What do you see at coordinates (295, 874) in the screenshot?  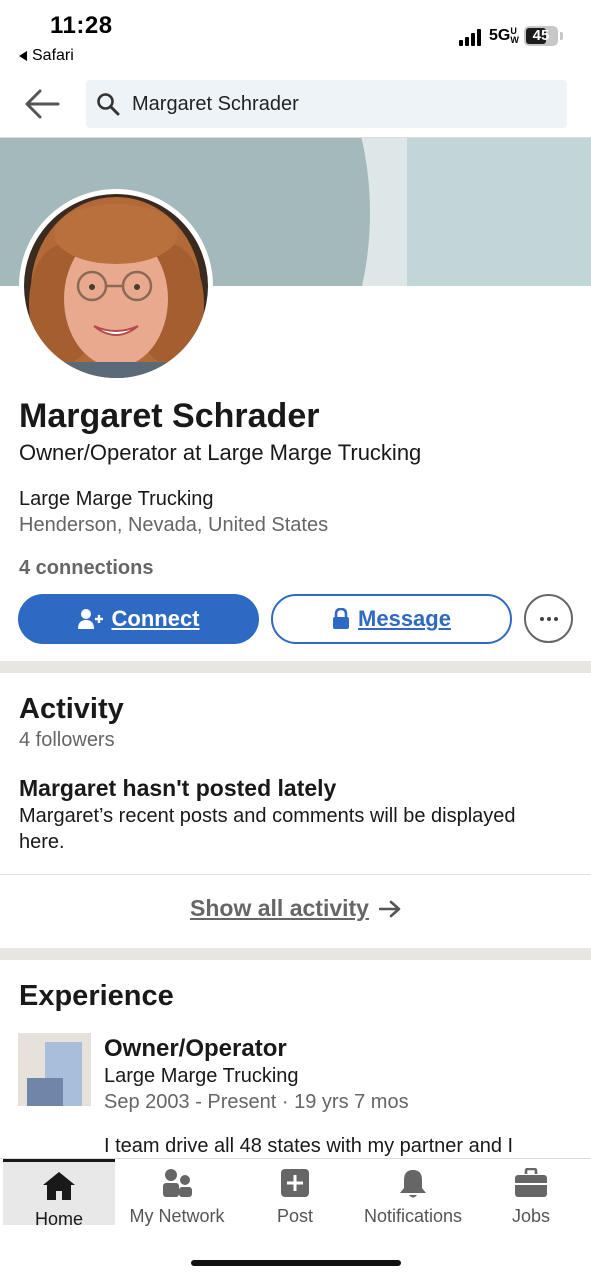 I see `activity-divider` at bounding box center [295, 874].